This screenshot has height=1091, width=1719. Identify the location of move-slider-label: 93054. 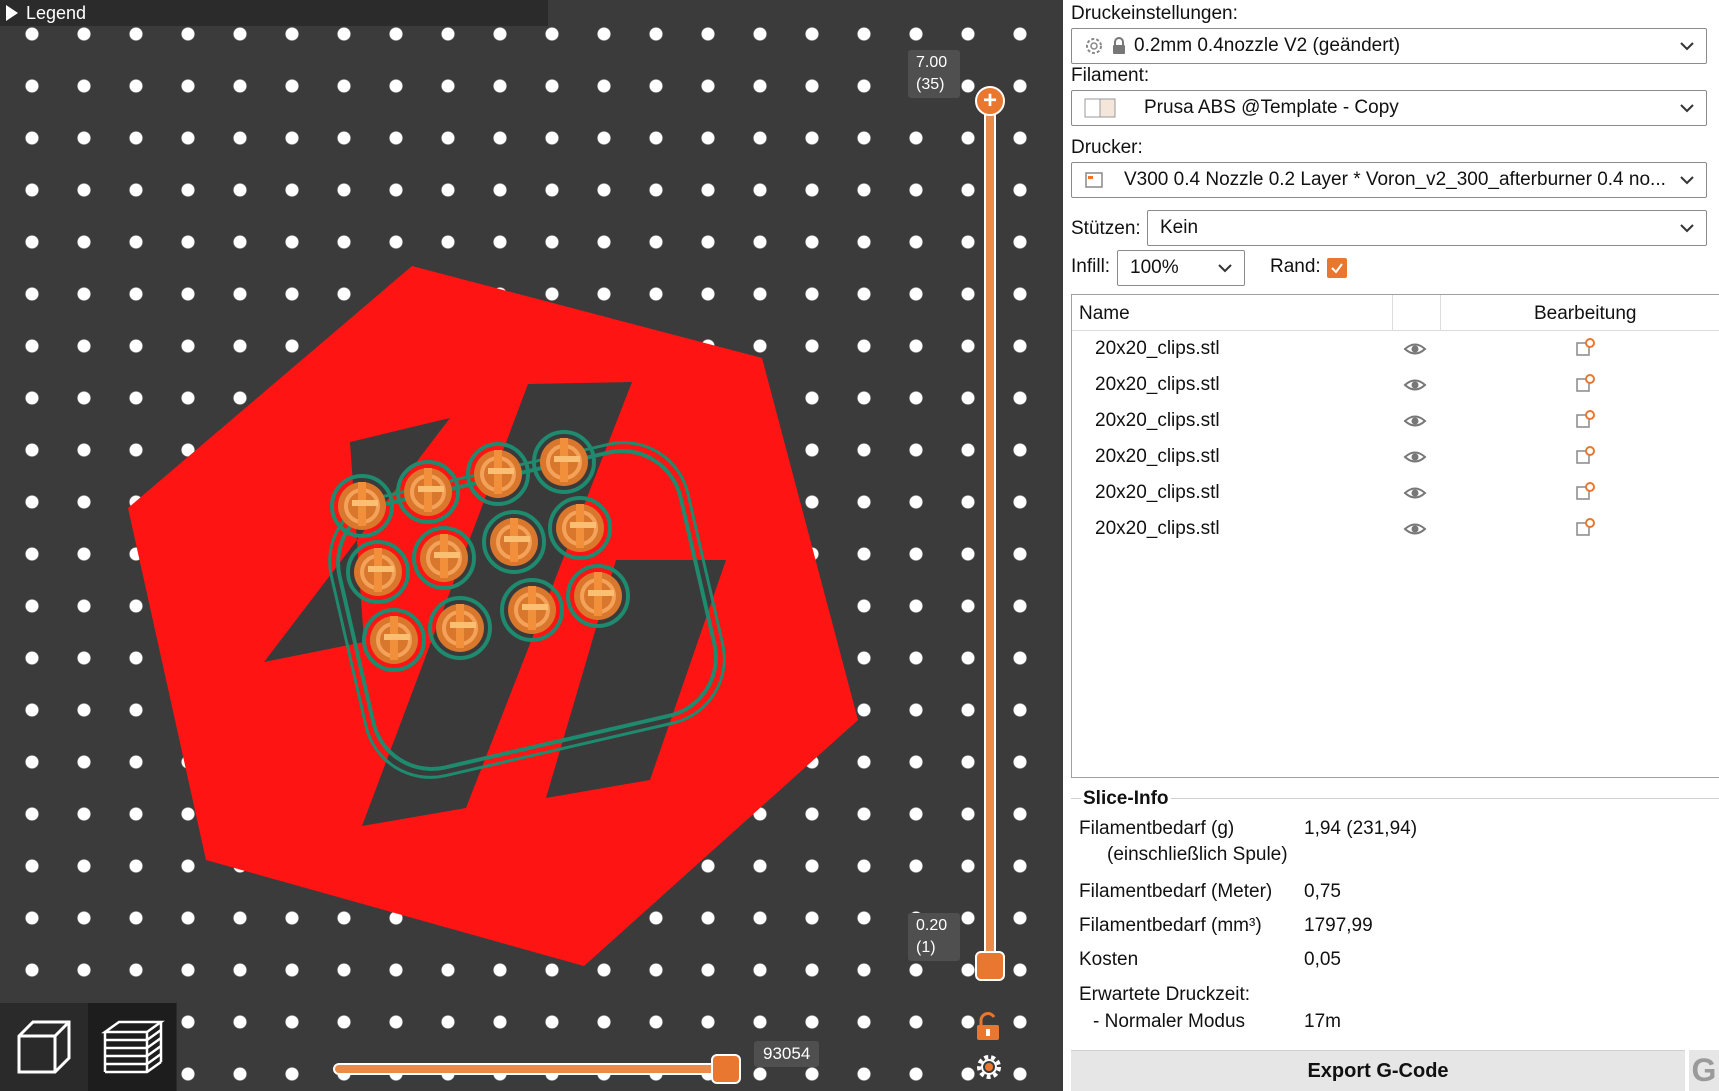
(787, 1054).